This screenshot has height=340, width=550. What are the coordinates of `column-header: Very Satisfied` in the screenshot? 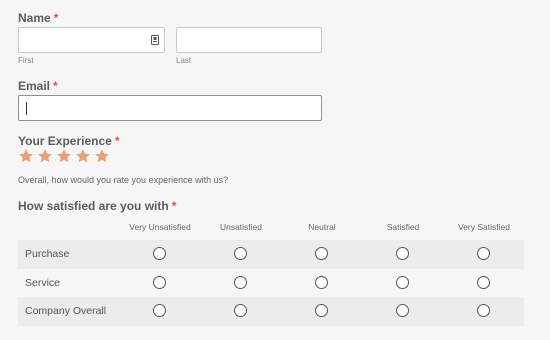 It's located at (484, 227).